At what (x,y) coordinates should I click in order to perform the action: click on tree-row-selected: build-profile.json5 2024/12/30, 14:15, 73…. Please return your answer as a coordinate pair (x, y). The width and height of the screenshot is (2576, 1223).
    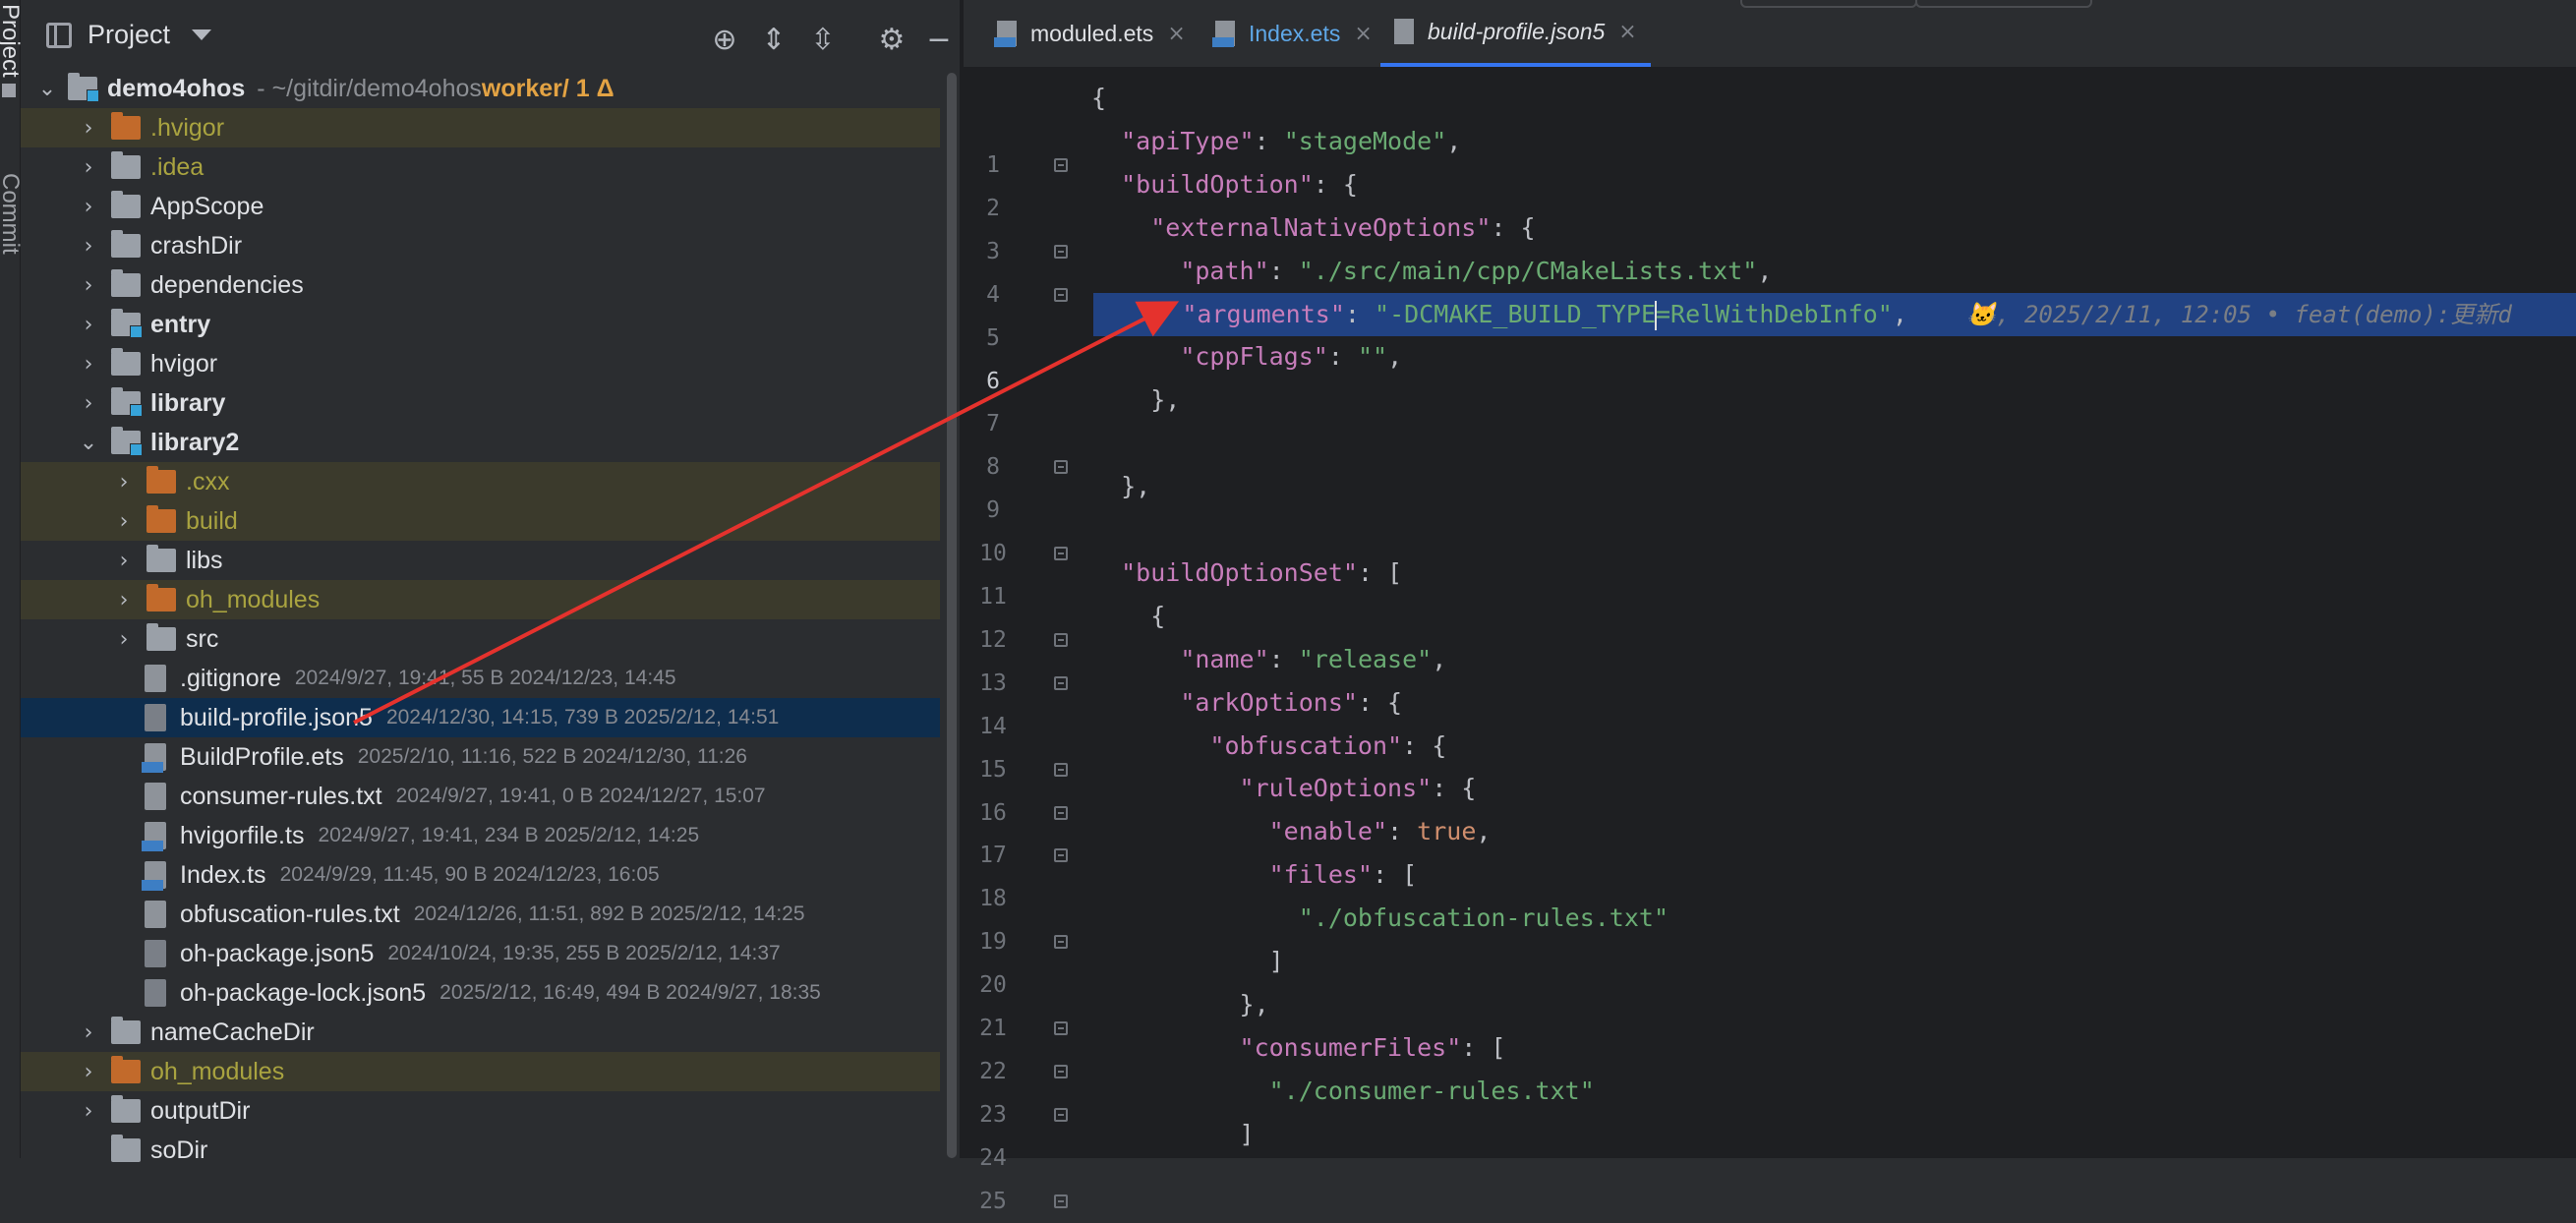
    Looking at the image, I should click on (480, 717).